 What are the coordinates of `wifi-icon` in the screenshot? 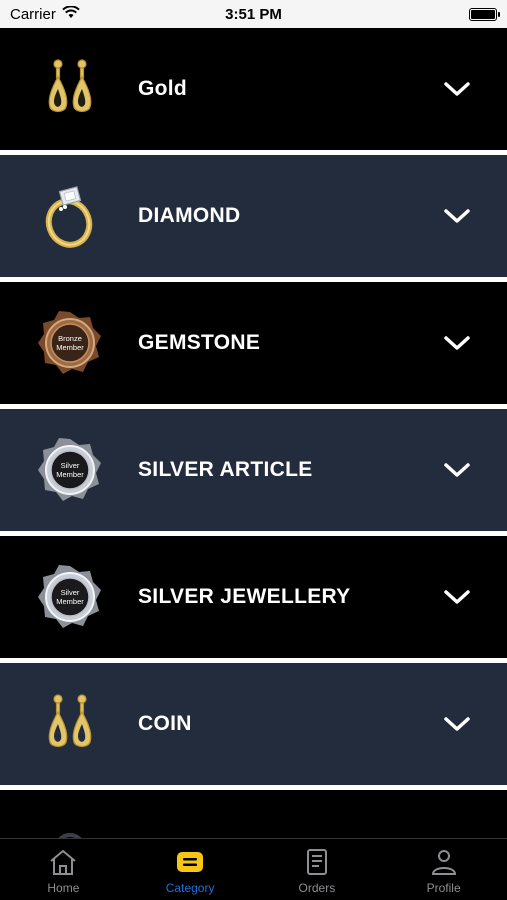 It's located at (71, 13).